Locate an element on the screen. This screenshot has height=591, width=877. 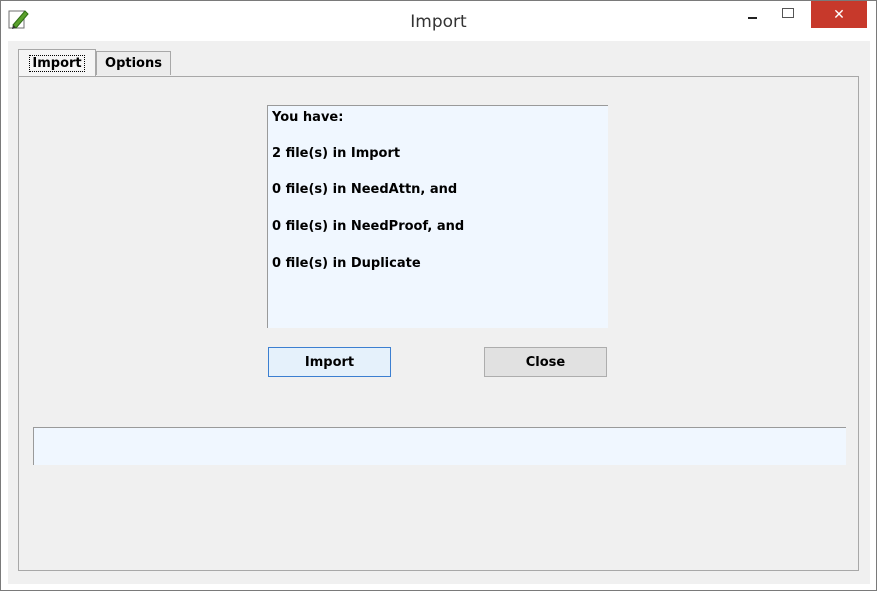
title-bar: Import ✕ is located at coordinates (438, 21).